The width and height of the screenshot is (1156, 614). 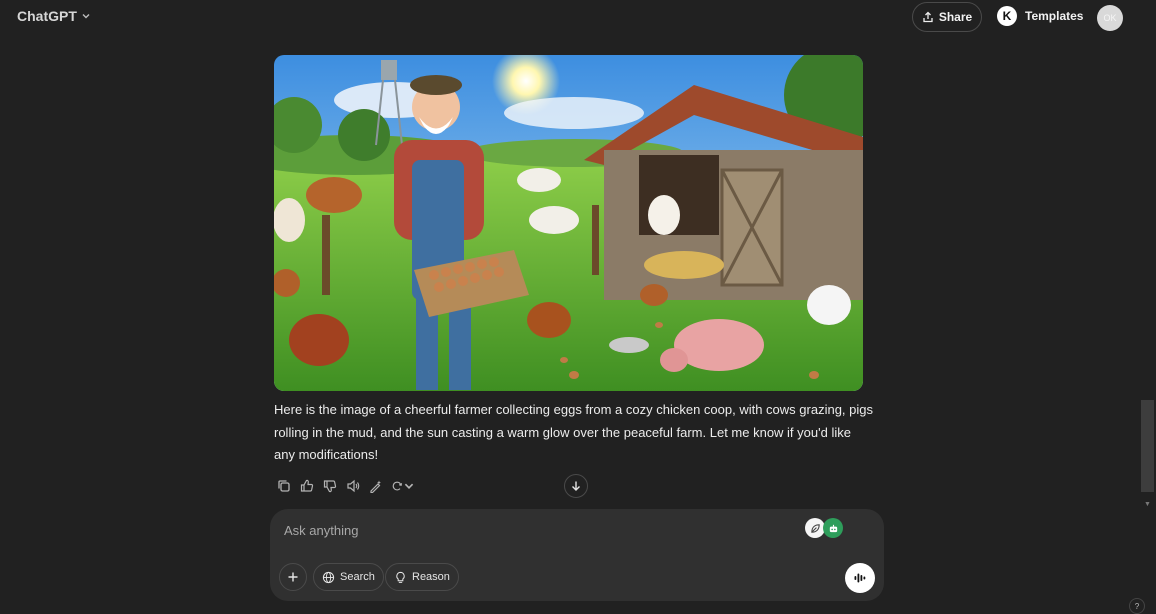 I want to click on model-name: ChatGPT, so click(x=47, y=16).